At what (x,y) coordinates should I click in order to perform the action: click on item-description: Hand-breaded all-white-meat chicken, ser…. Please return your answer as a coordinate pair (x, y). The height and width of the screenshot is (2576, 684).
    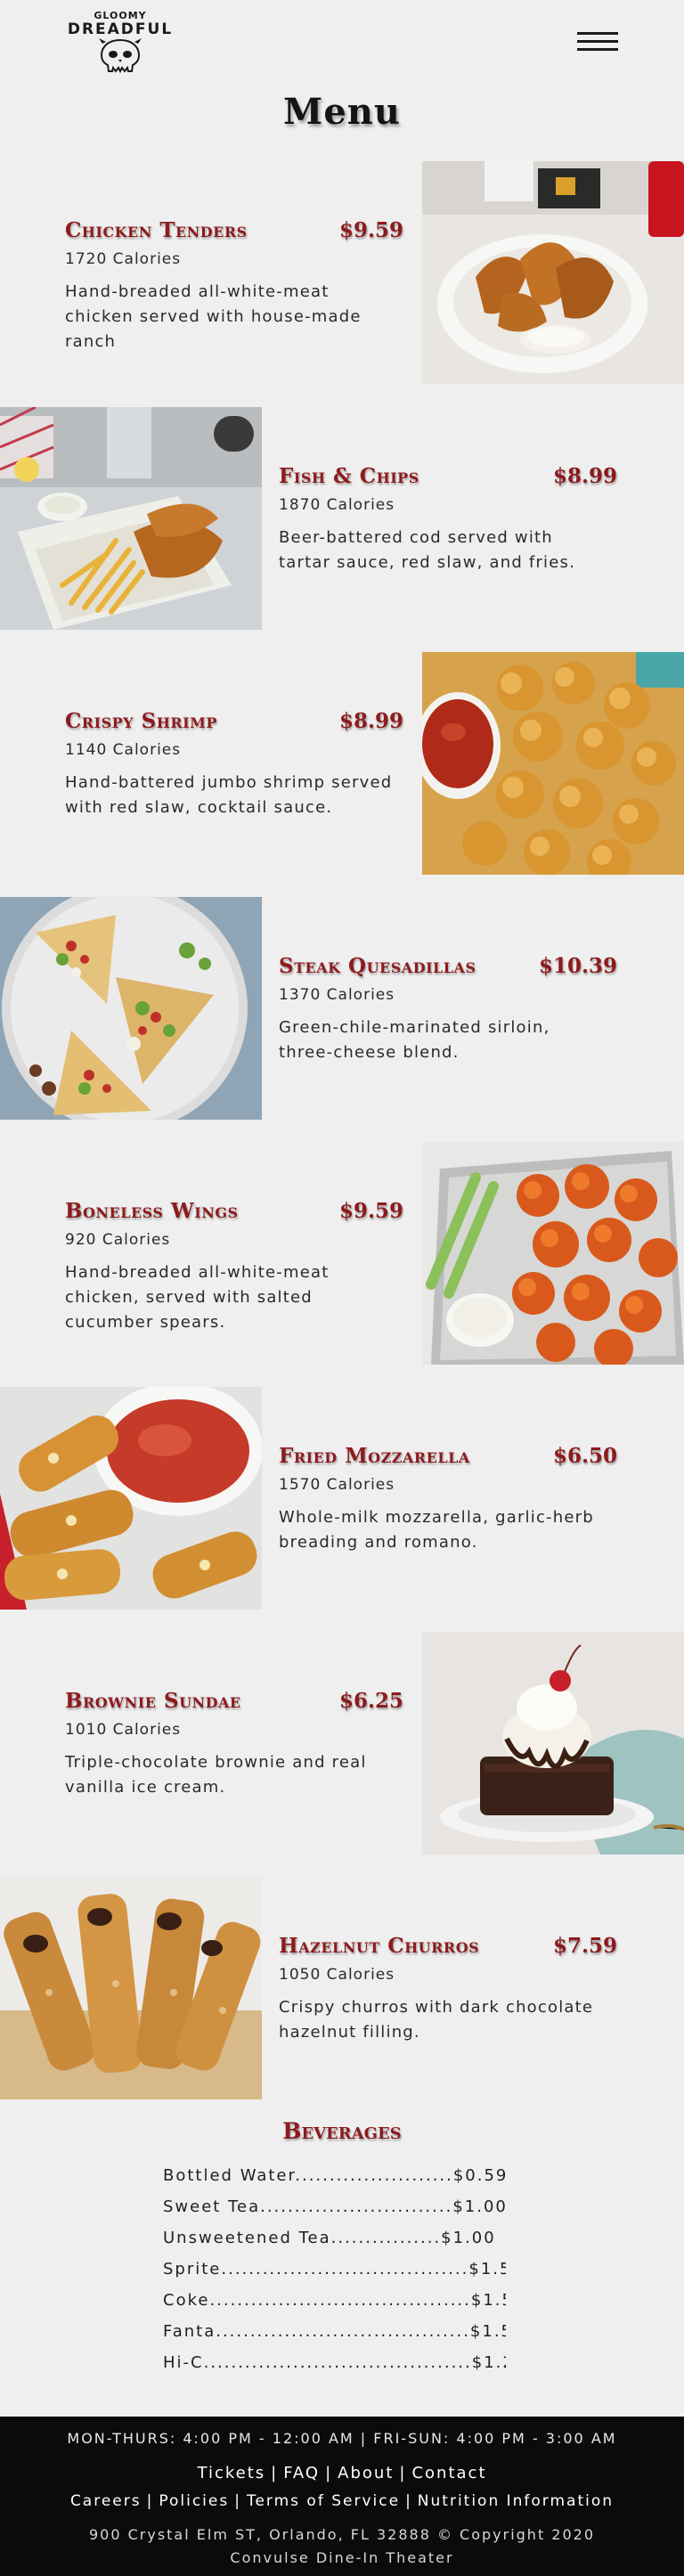
    Looking at the image, I should click on (197, 1298).